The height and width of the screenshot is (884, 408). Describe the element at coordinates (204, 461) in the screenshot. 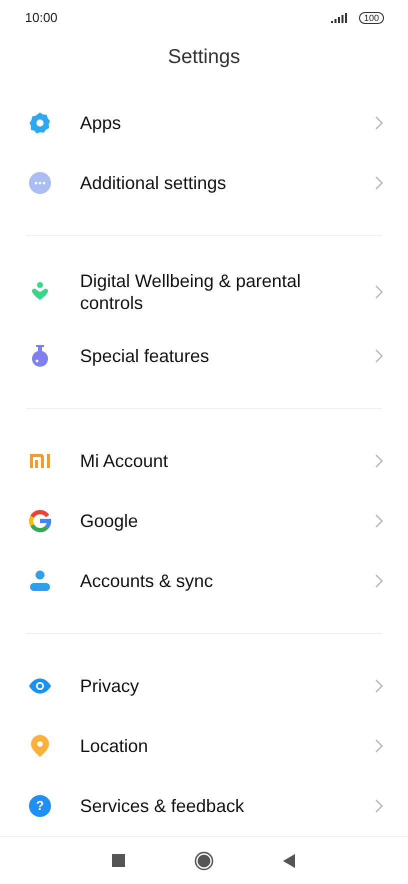

I see `settings-item: Mi Account` at that location.